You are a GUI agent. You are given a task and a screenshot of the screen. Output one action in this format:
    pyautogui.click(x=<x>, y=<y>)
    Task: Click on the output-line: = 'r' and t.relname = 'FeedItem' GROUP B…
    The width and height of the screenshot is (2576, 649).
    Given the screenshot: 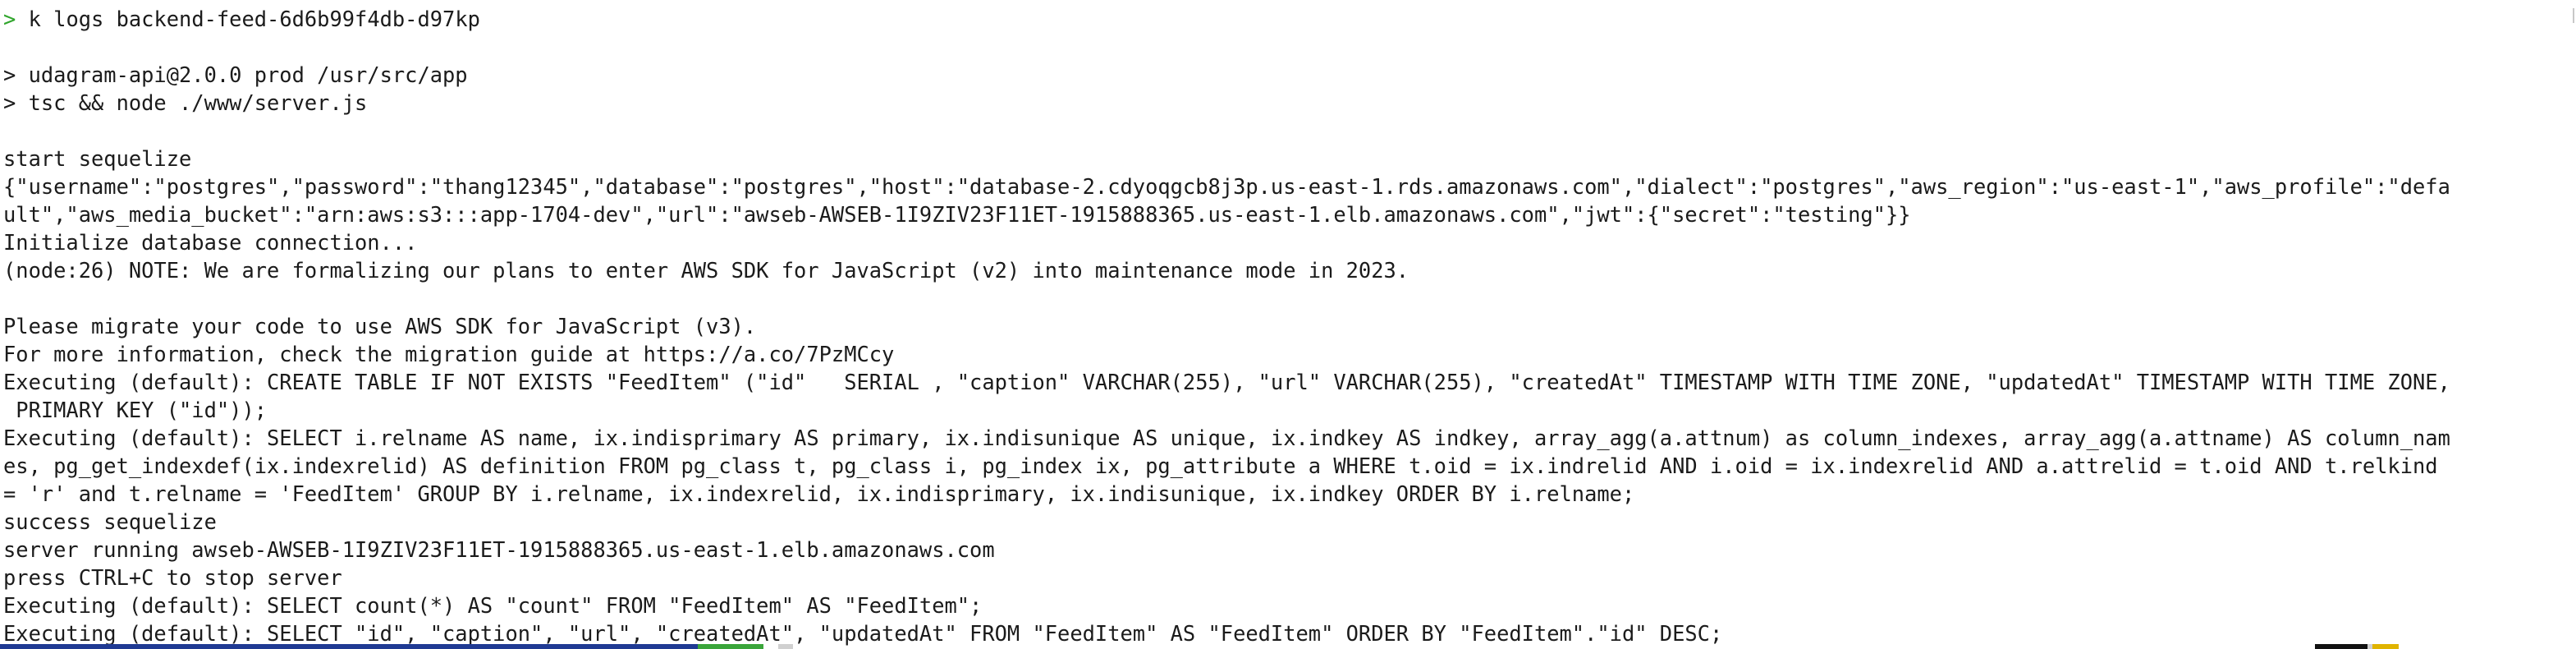 What is the action you would take?
    pyautogui.click(x=819, y=494)
    